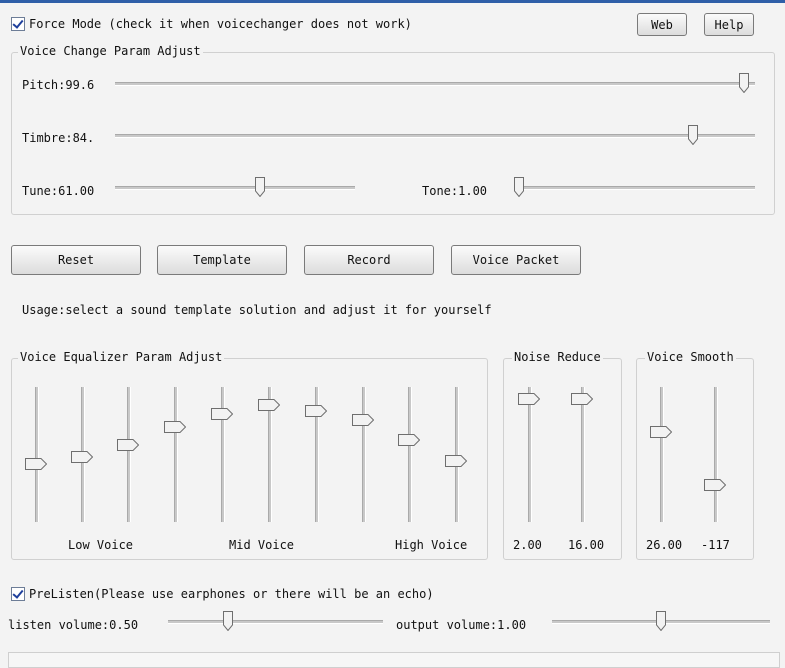 This screenshot has height=668, width=785. Describe the element at coordinates (175, 427) in the screenshot. I see `eq-band-slider-4-thumb` at that location.